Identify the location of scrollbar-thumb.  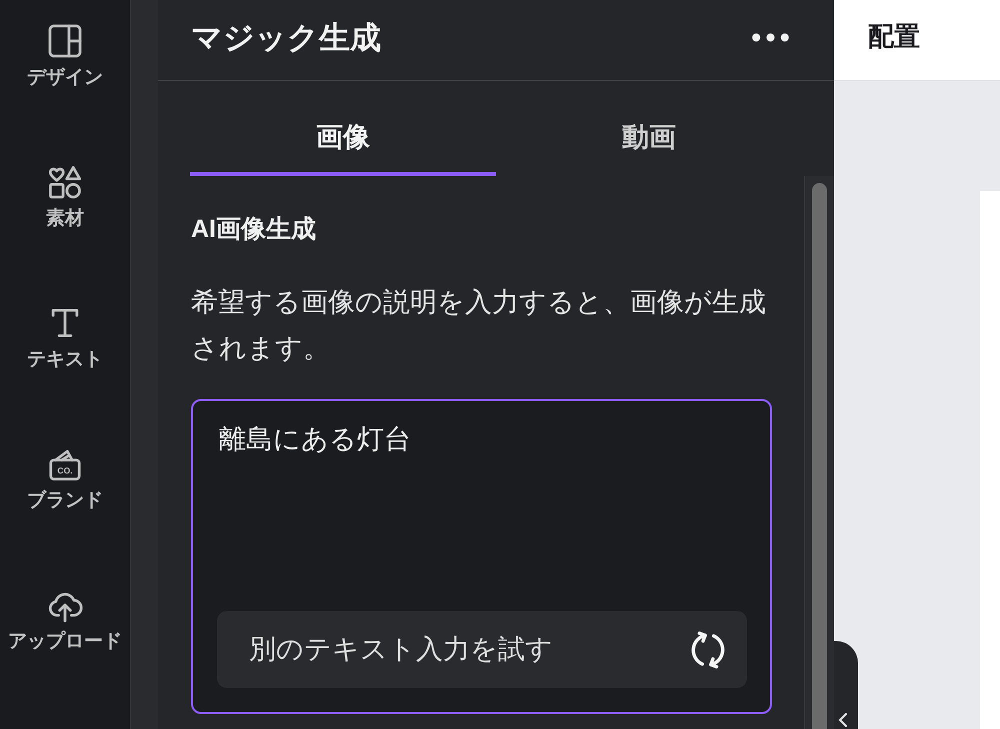
(819, 456).